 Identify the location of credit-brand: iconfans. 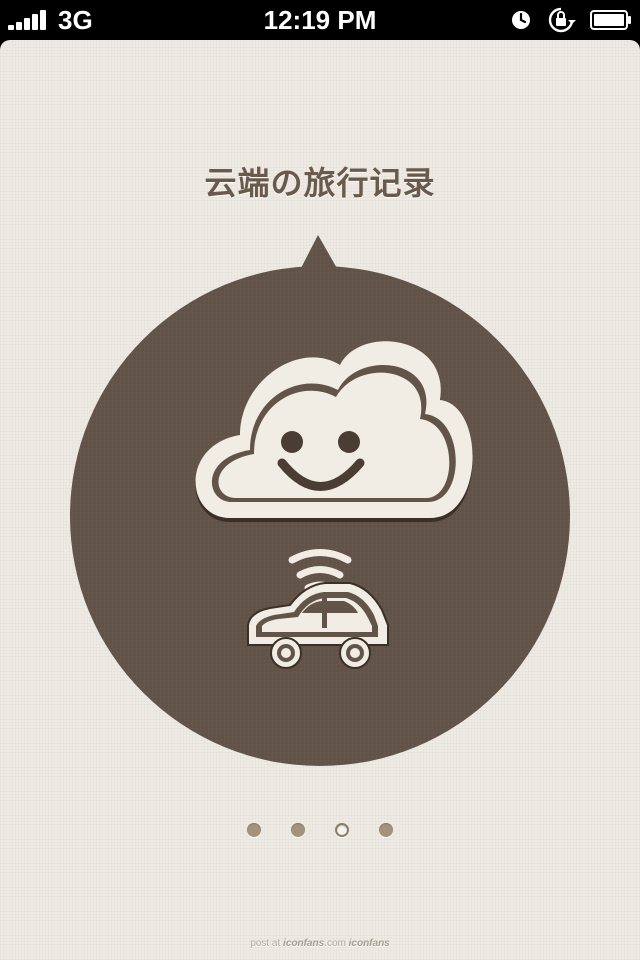
(369, 943).